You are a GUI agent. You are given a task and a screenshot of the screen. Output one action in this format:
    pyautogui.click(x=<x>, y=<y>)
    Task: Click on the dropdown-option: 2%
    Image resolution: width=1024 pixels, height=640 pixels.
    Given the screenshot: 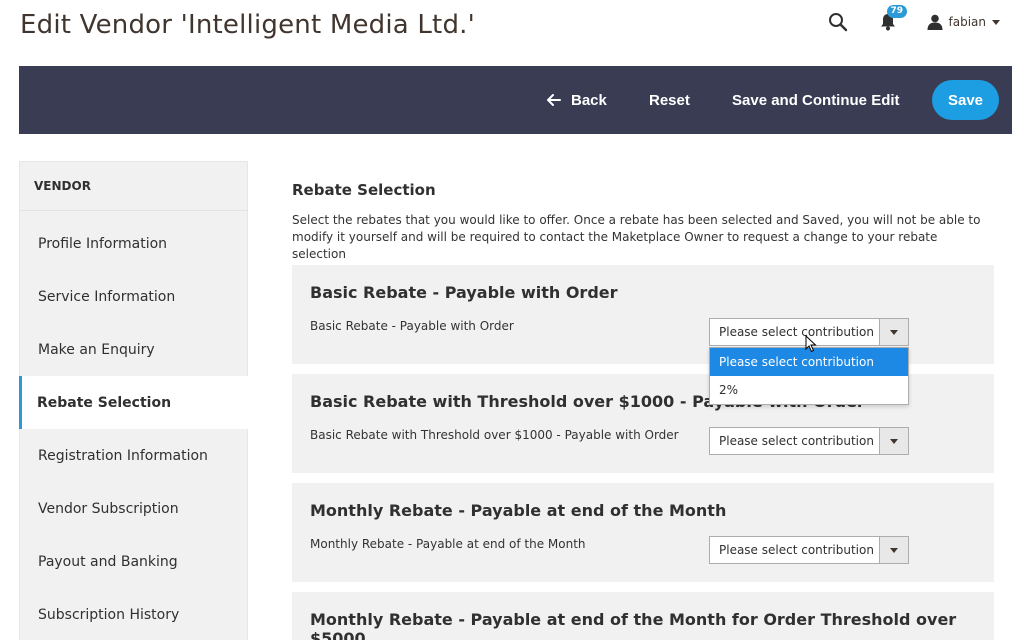 What is the action you would take?
    pyautogui.click(x=809, y=390)
    